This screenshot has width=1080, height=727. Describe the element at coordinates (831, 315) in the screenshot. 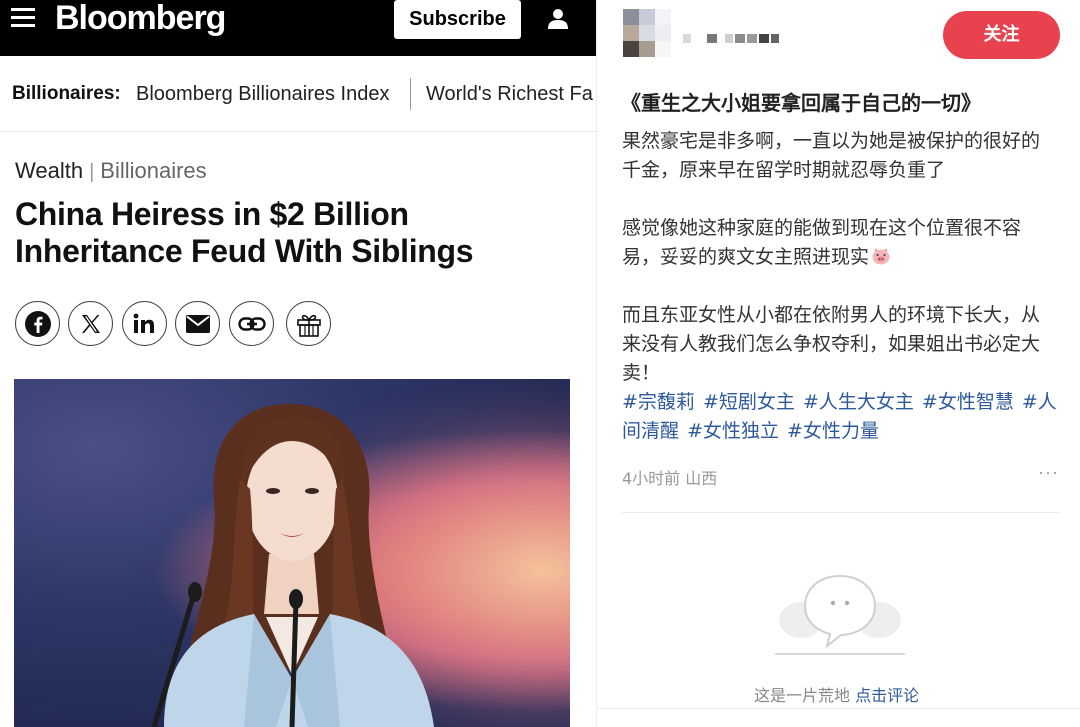

I see `post-line: 而且东亚女性从小都在依附男人的环境下长大，从` at that location.